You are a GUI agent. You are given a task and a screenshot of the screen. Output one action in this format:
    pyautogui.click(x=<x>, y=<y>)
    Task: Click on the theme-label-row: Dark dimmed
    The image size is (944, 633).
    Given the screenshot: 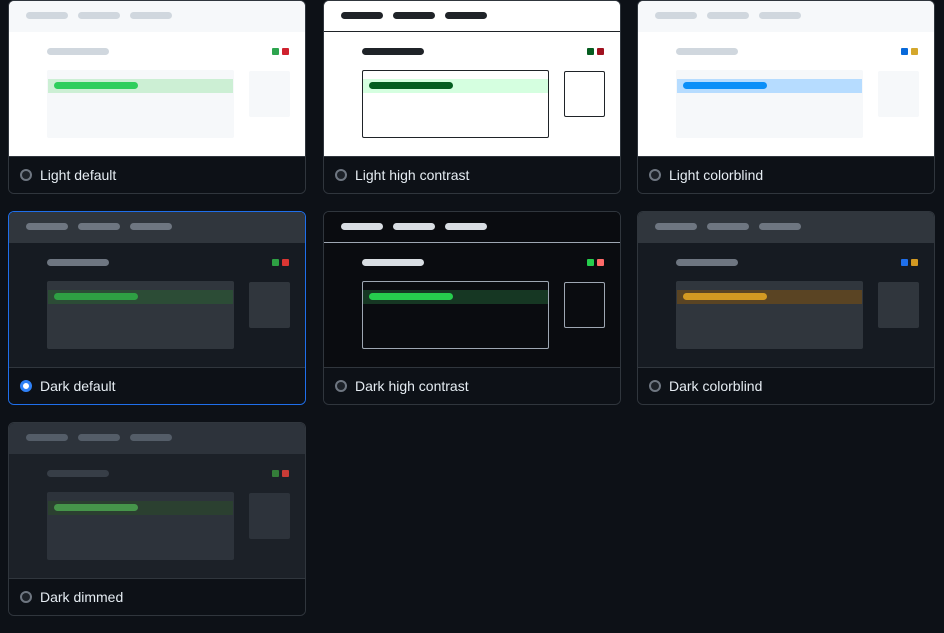 What is the action you would take?
    pyautogui.click(x=157, y=596)
    